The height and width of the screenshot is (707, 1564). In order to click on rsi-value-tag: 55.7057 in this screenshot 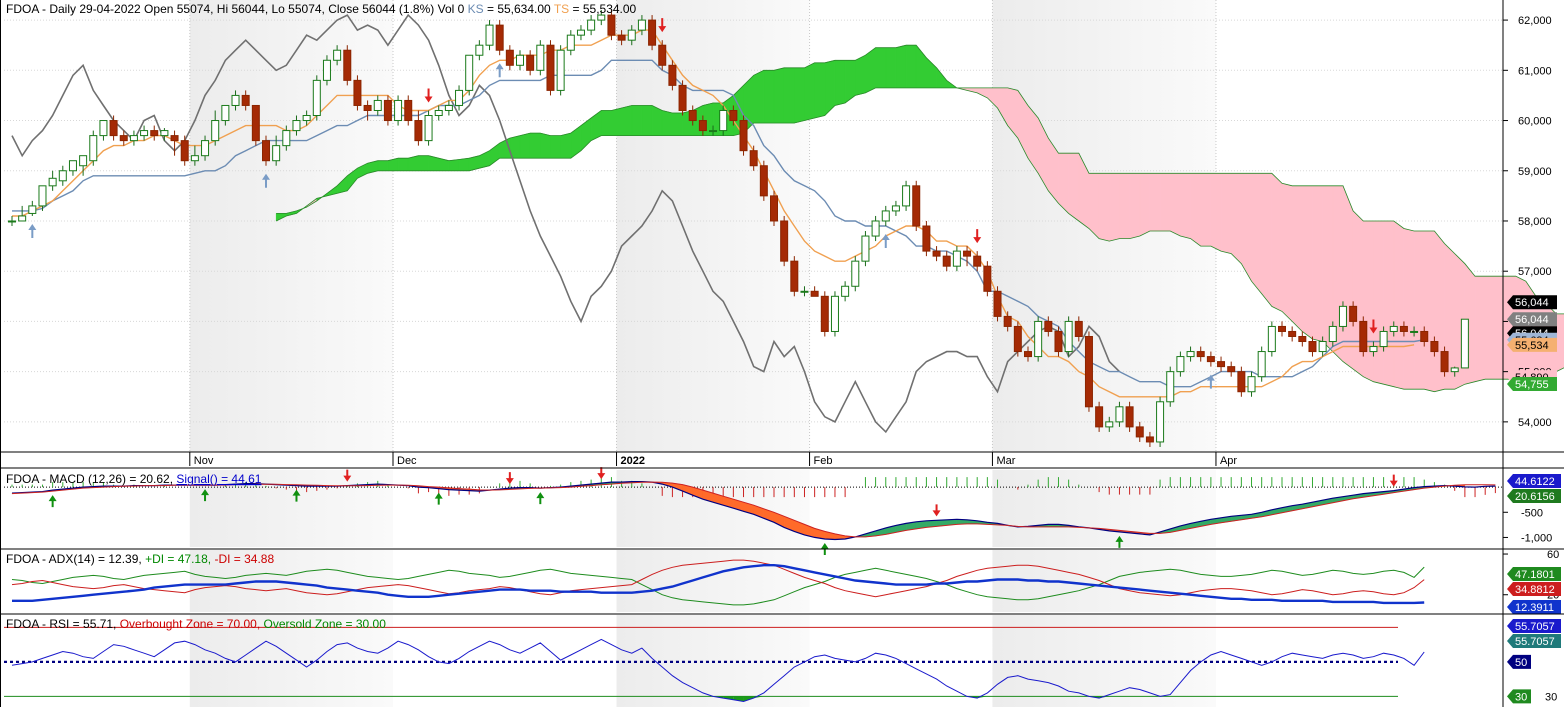, I will do `click(1534, 641)`.